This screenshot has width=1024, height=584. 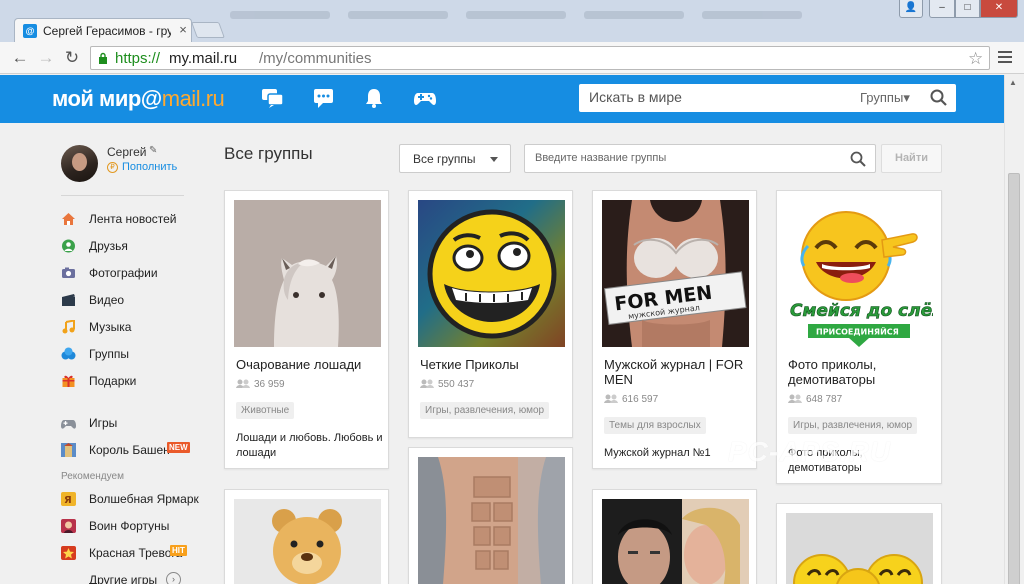 I want to click on member-count-value: 616 597, so click(x=640, y=399).